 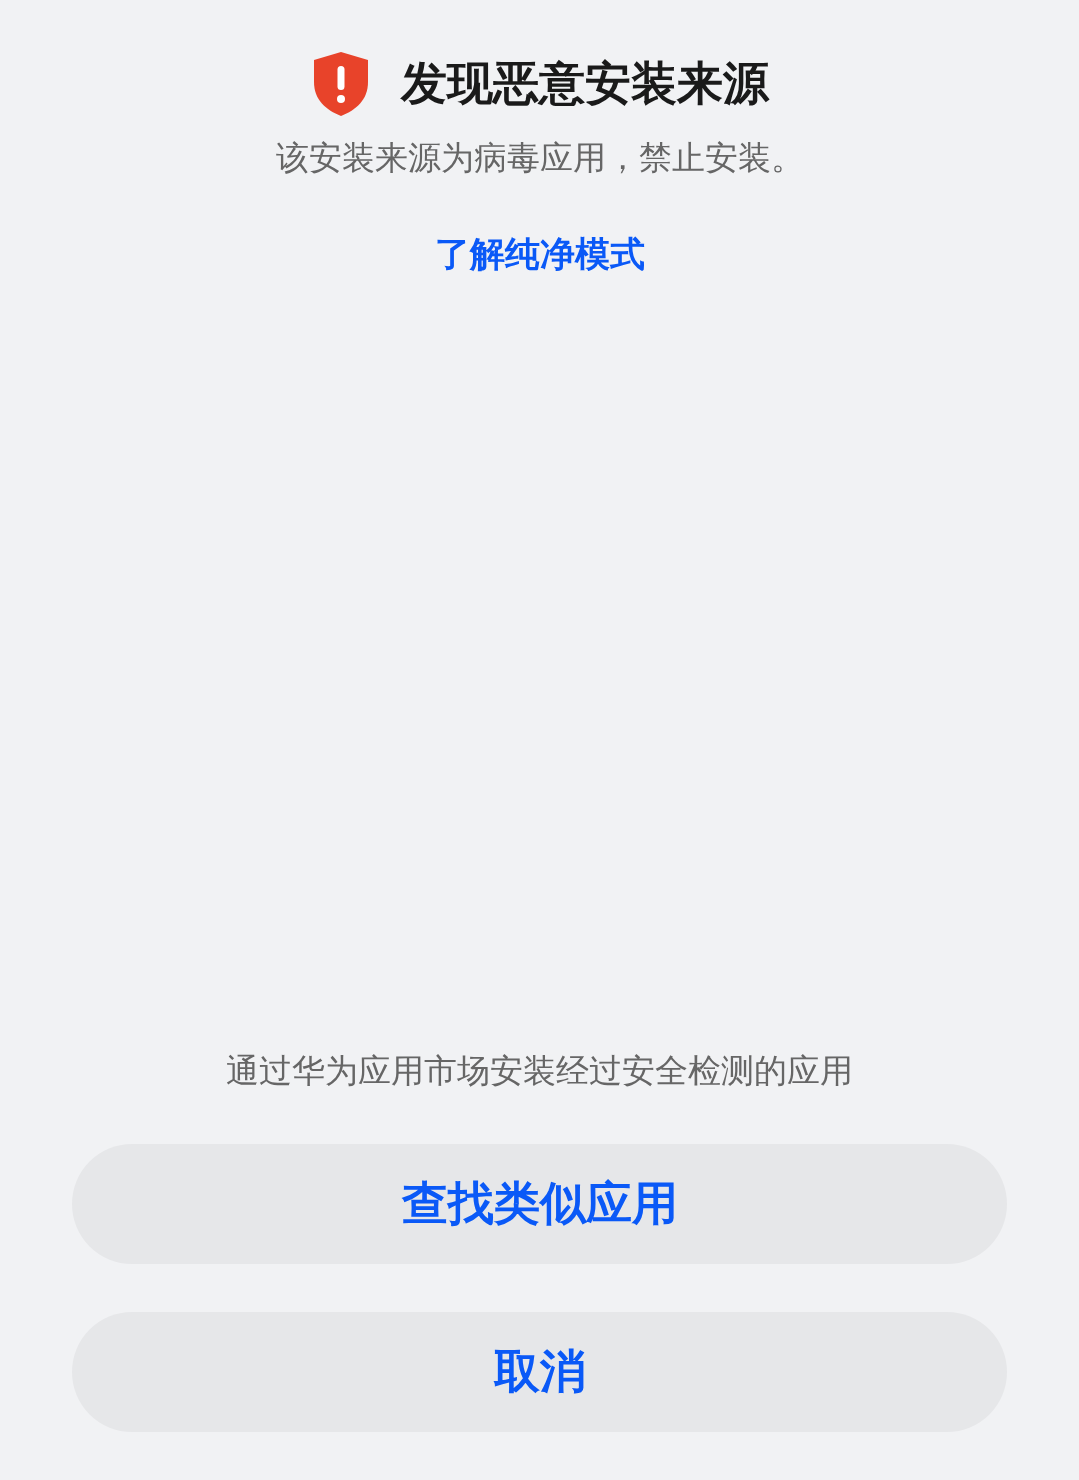 I want to click on learn-more-link: 了解纯净模式, so click(x=539, y=254).